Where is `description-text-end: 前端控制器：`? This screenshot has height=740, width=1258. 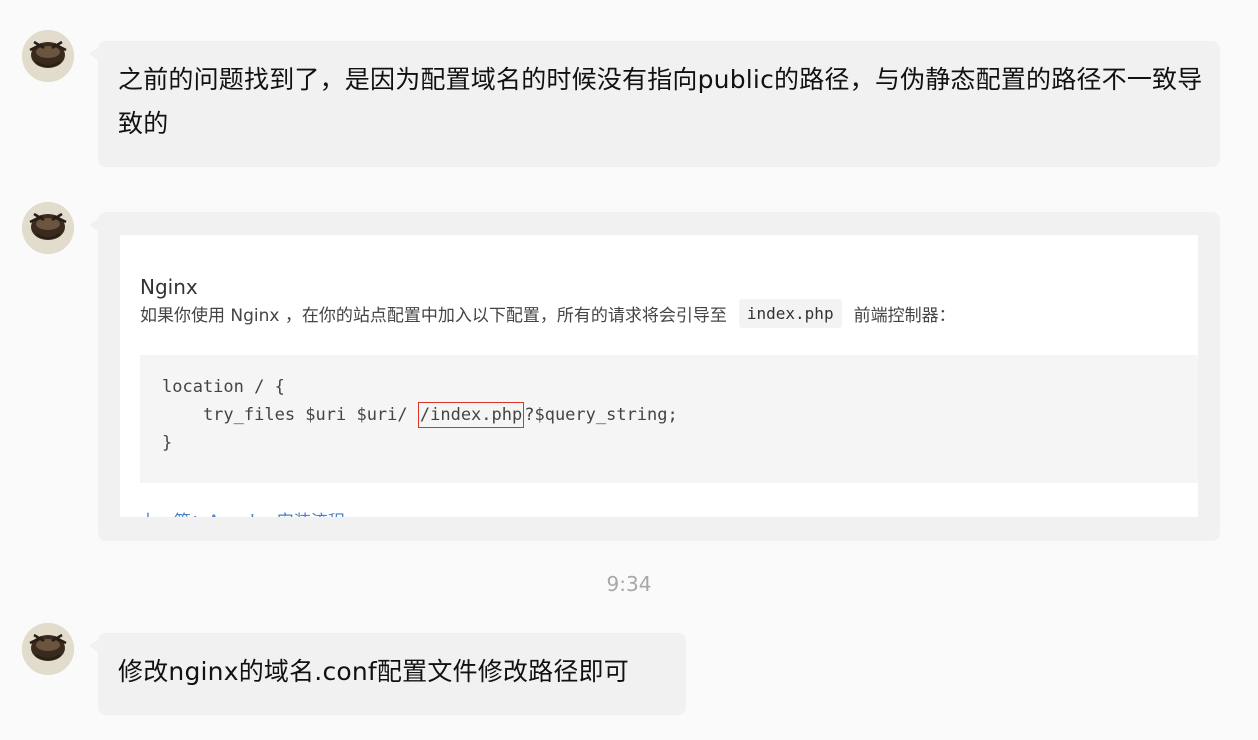
description-text-end: 前端控制器： is located at coordinates (904, 316).